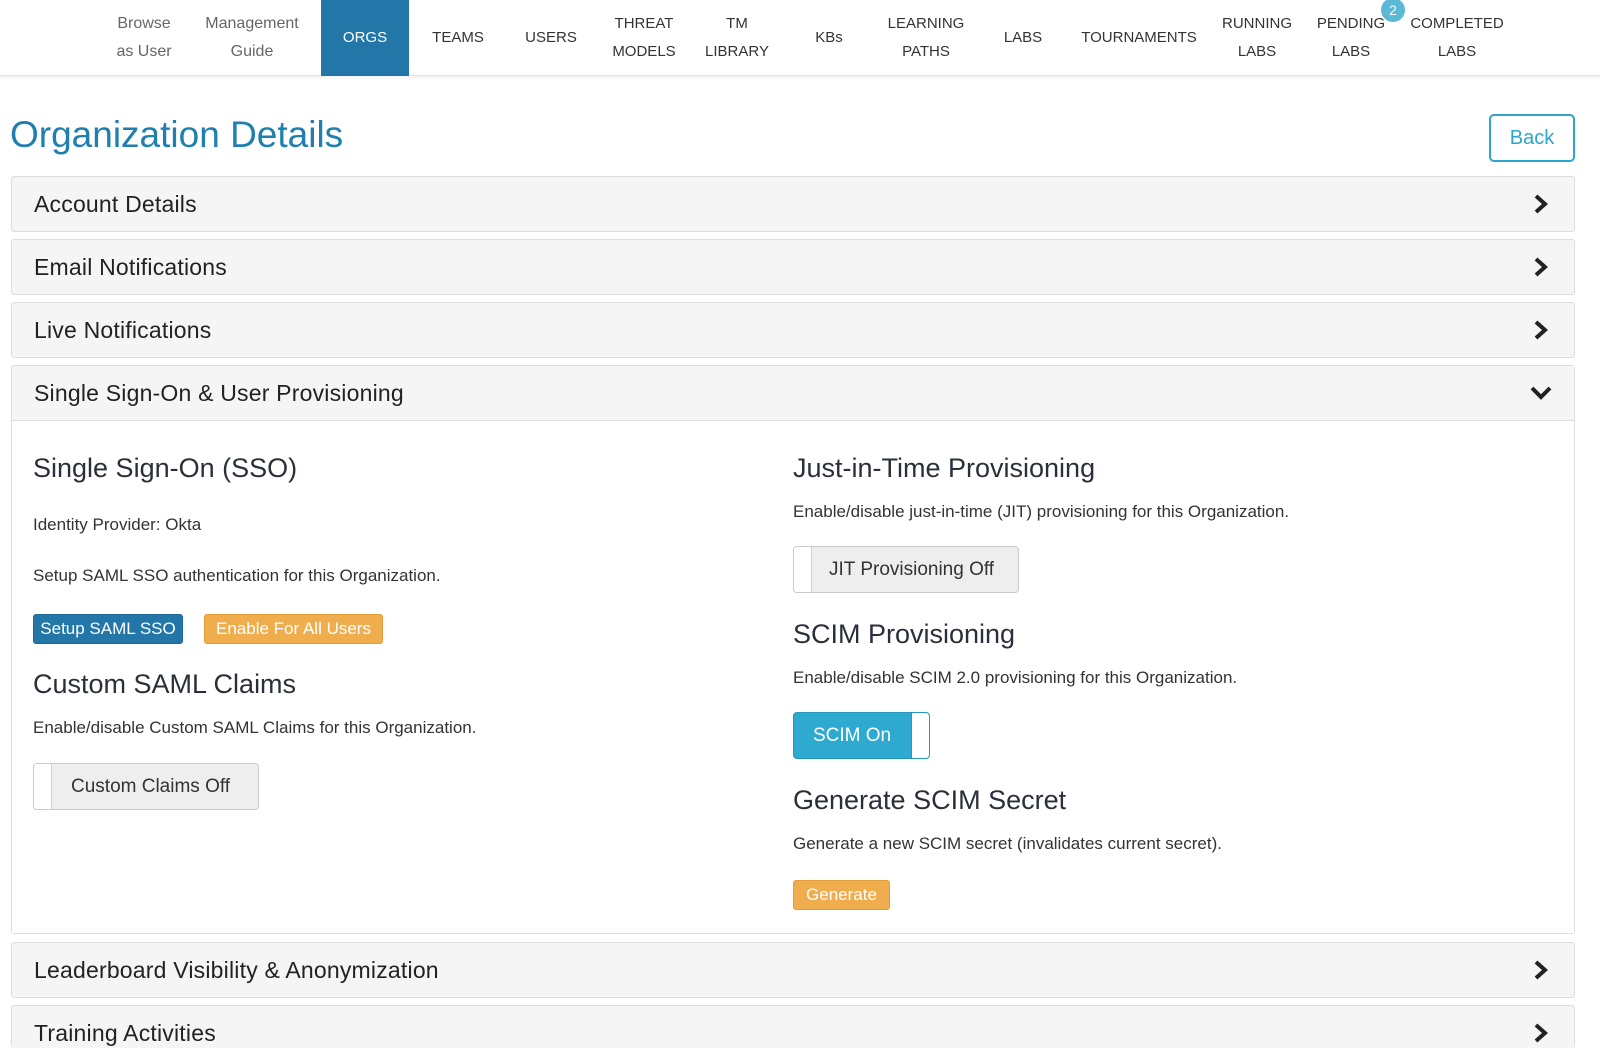 The image size is (1600, 1048). I want to click on panel-header-email-notifications: Email Notifications, so click(793, 267).